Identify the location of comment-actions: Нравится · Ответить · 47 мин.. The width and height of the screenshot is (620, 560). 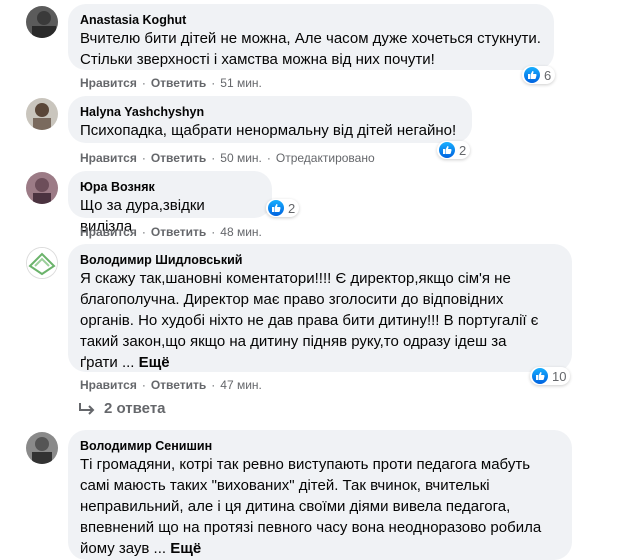
(171, 385).